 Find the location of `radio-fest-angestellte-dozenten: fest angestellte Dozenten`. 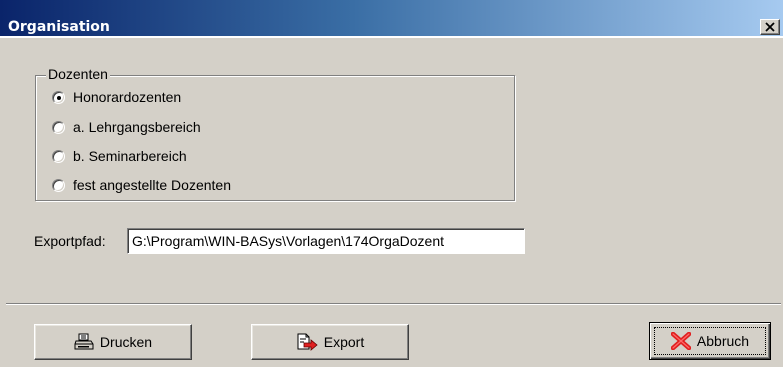

radio-fest-angestellte-dozenten: fest angestellte Dozenten is located at coordinates (141, 185).